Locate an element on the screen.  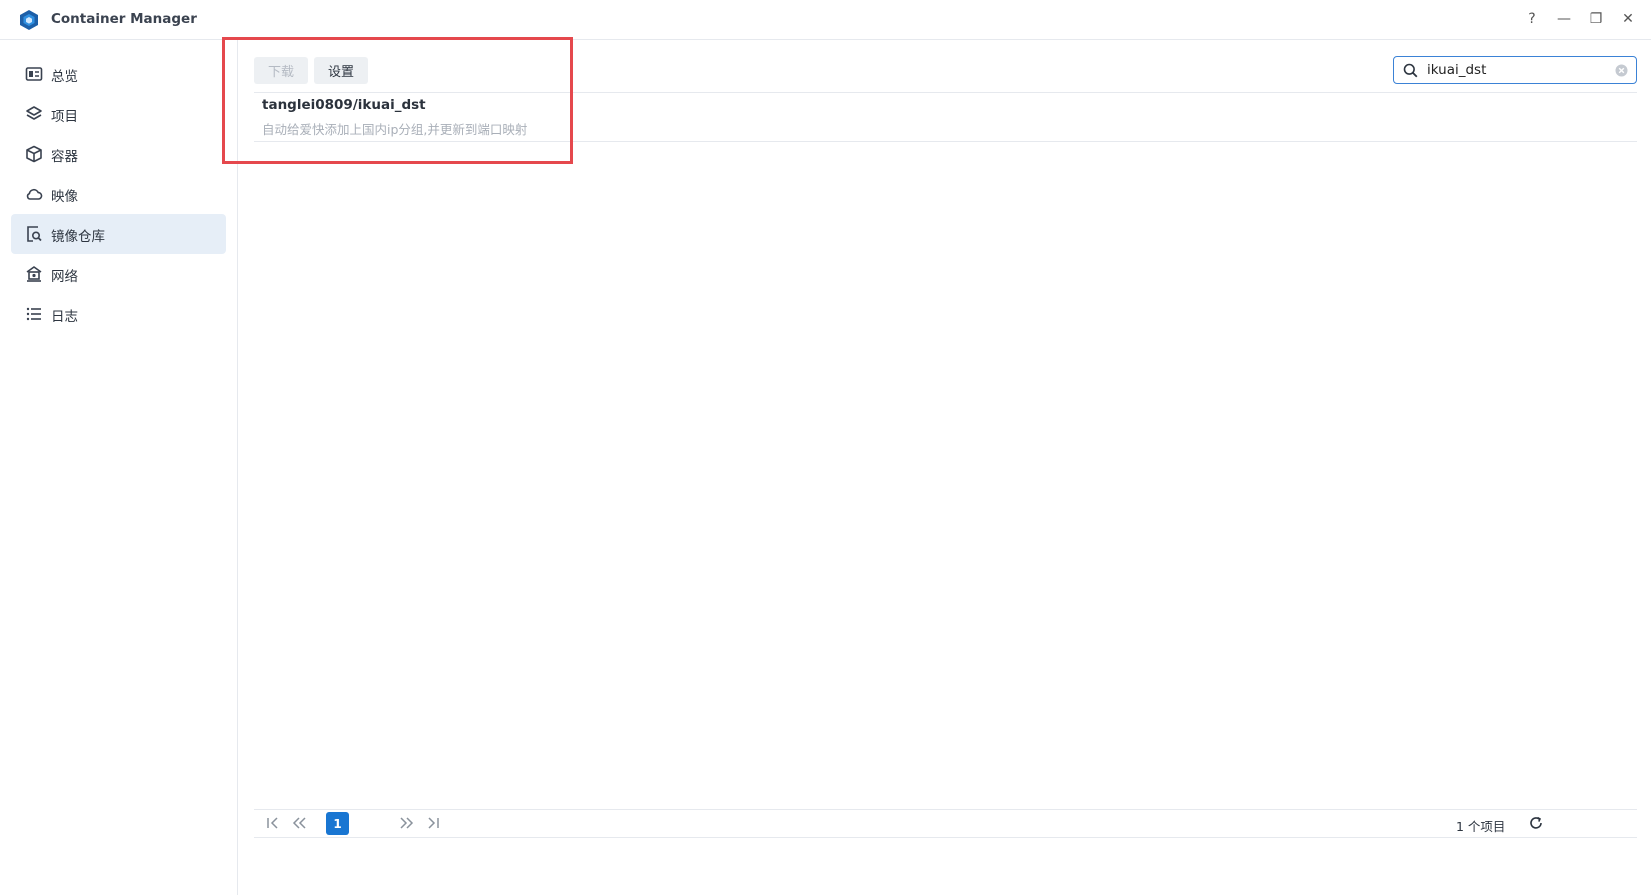
previous-page-icon is located at coordinates (299, 823).